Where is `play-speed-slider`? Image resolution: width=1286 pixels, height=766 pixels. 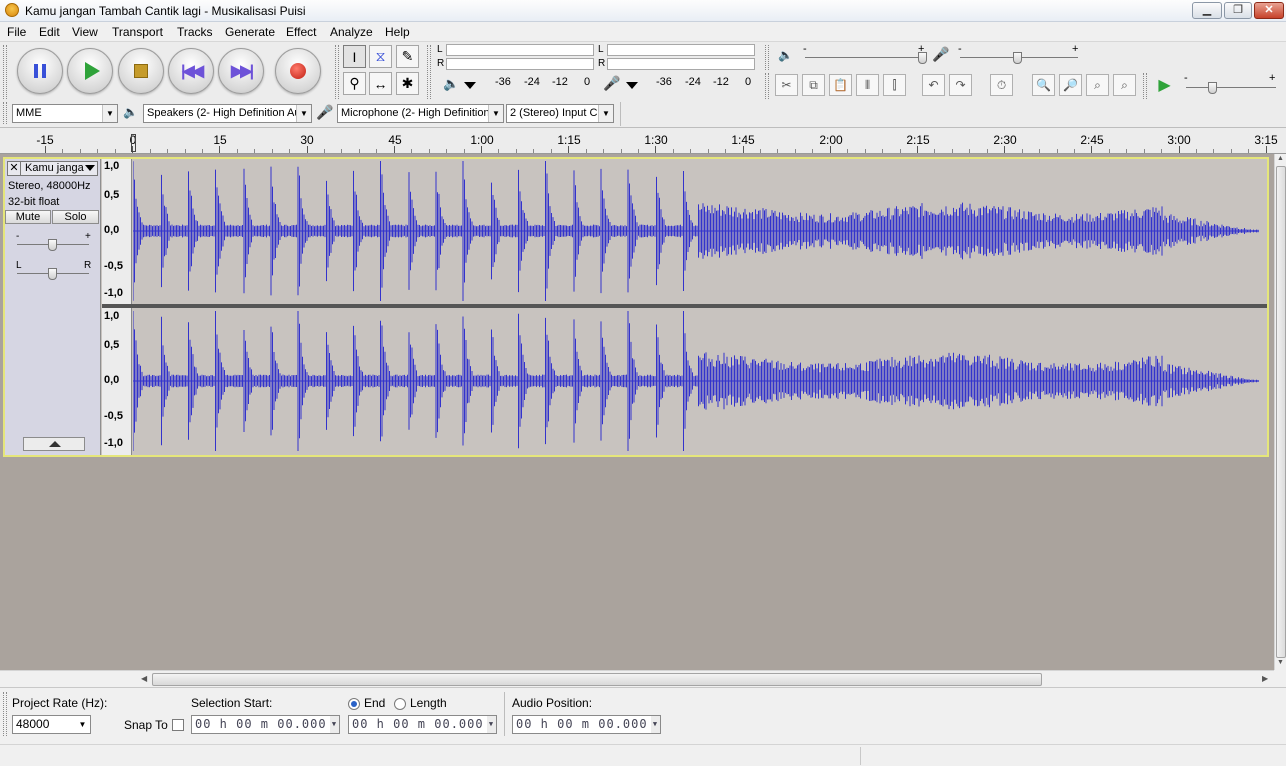
play-speed-slider is located at coordinates (1231, 87).